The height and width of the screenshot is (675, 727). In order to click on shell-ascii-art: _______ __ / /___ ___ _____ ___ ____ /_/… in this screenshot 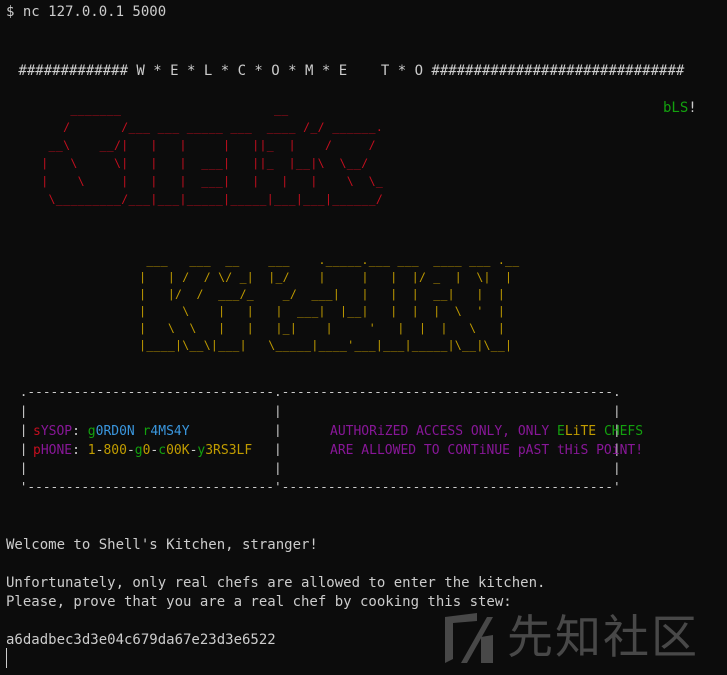, I will do `click(212, 154)`.